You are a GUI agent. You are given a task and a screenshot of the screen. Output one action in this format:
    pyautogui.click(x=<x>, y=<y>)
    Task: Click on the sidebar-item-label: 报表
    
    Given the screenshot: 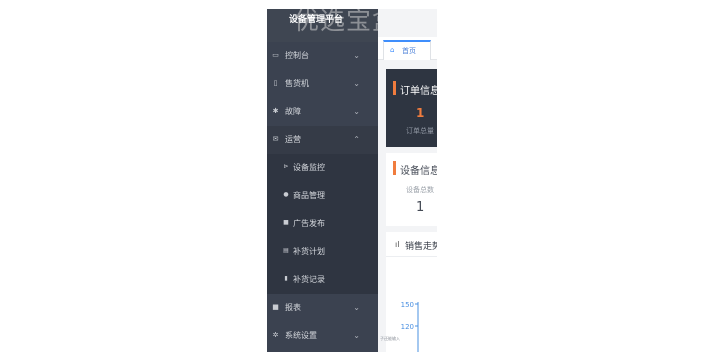 What is the action you would take?
    pyautogui.click(x=293, y=307)
    